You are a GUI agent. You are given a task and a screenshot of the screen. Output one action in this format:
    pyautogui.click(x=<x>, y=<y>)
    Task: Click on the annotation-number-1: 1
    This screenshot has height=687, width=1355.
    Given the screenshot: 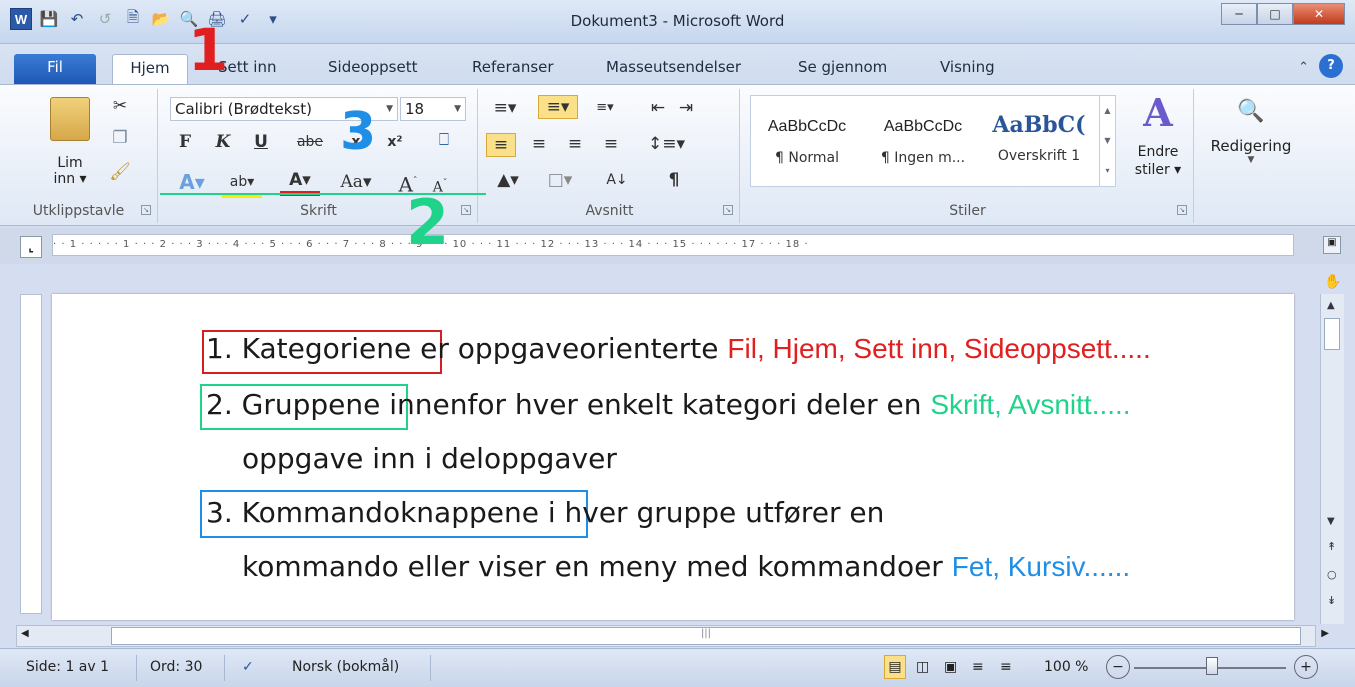 What is the action you would take?
    pyautogui.click(x=208, y=50)
    